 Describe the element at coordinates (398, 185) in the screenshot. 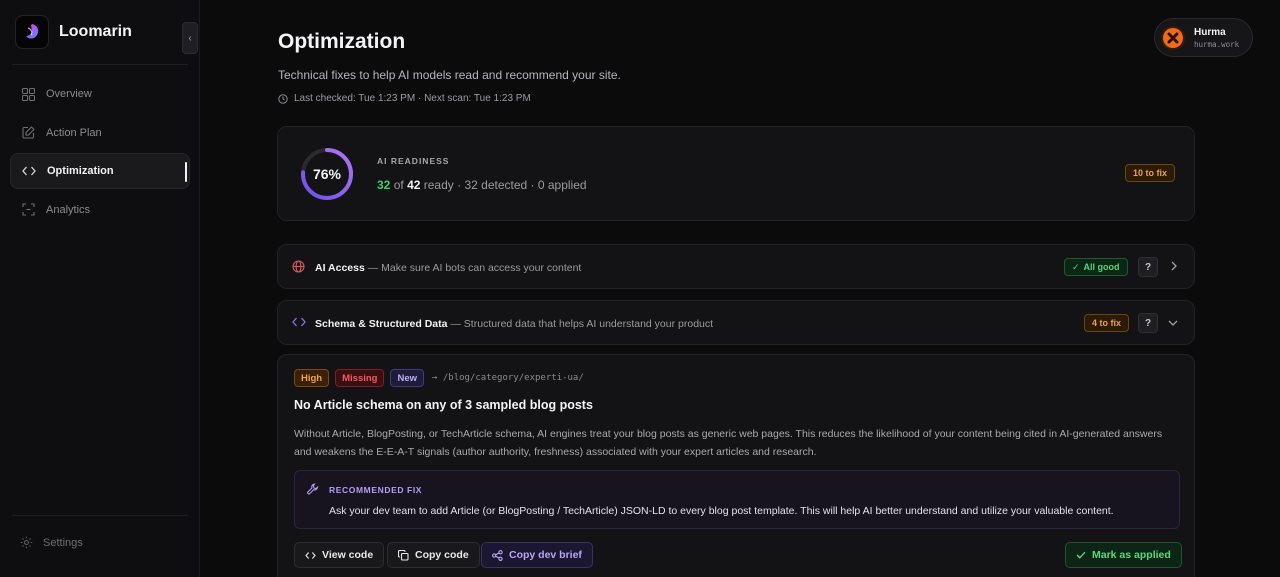

I see `of-text: of` at that location.